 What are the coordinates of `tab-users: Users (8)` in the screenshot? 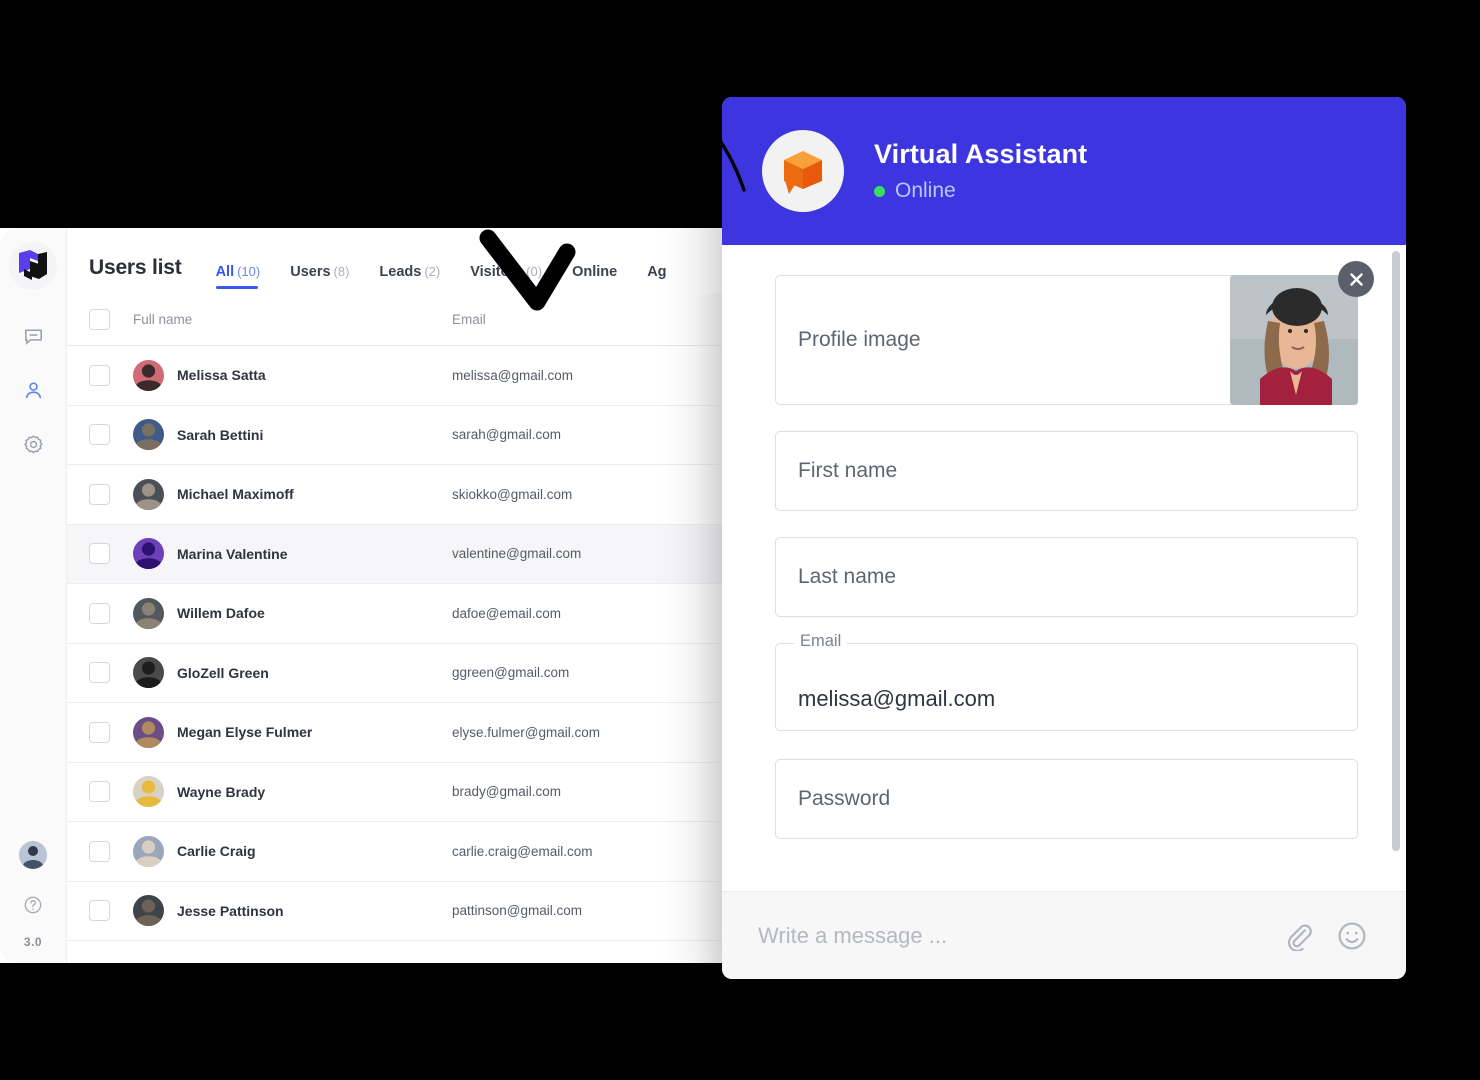 It's located at (319, 279).